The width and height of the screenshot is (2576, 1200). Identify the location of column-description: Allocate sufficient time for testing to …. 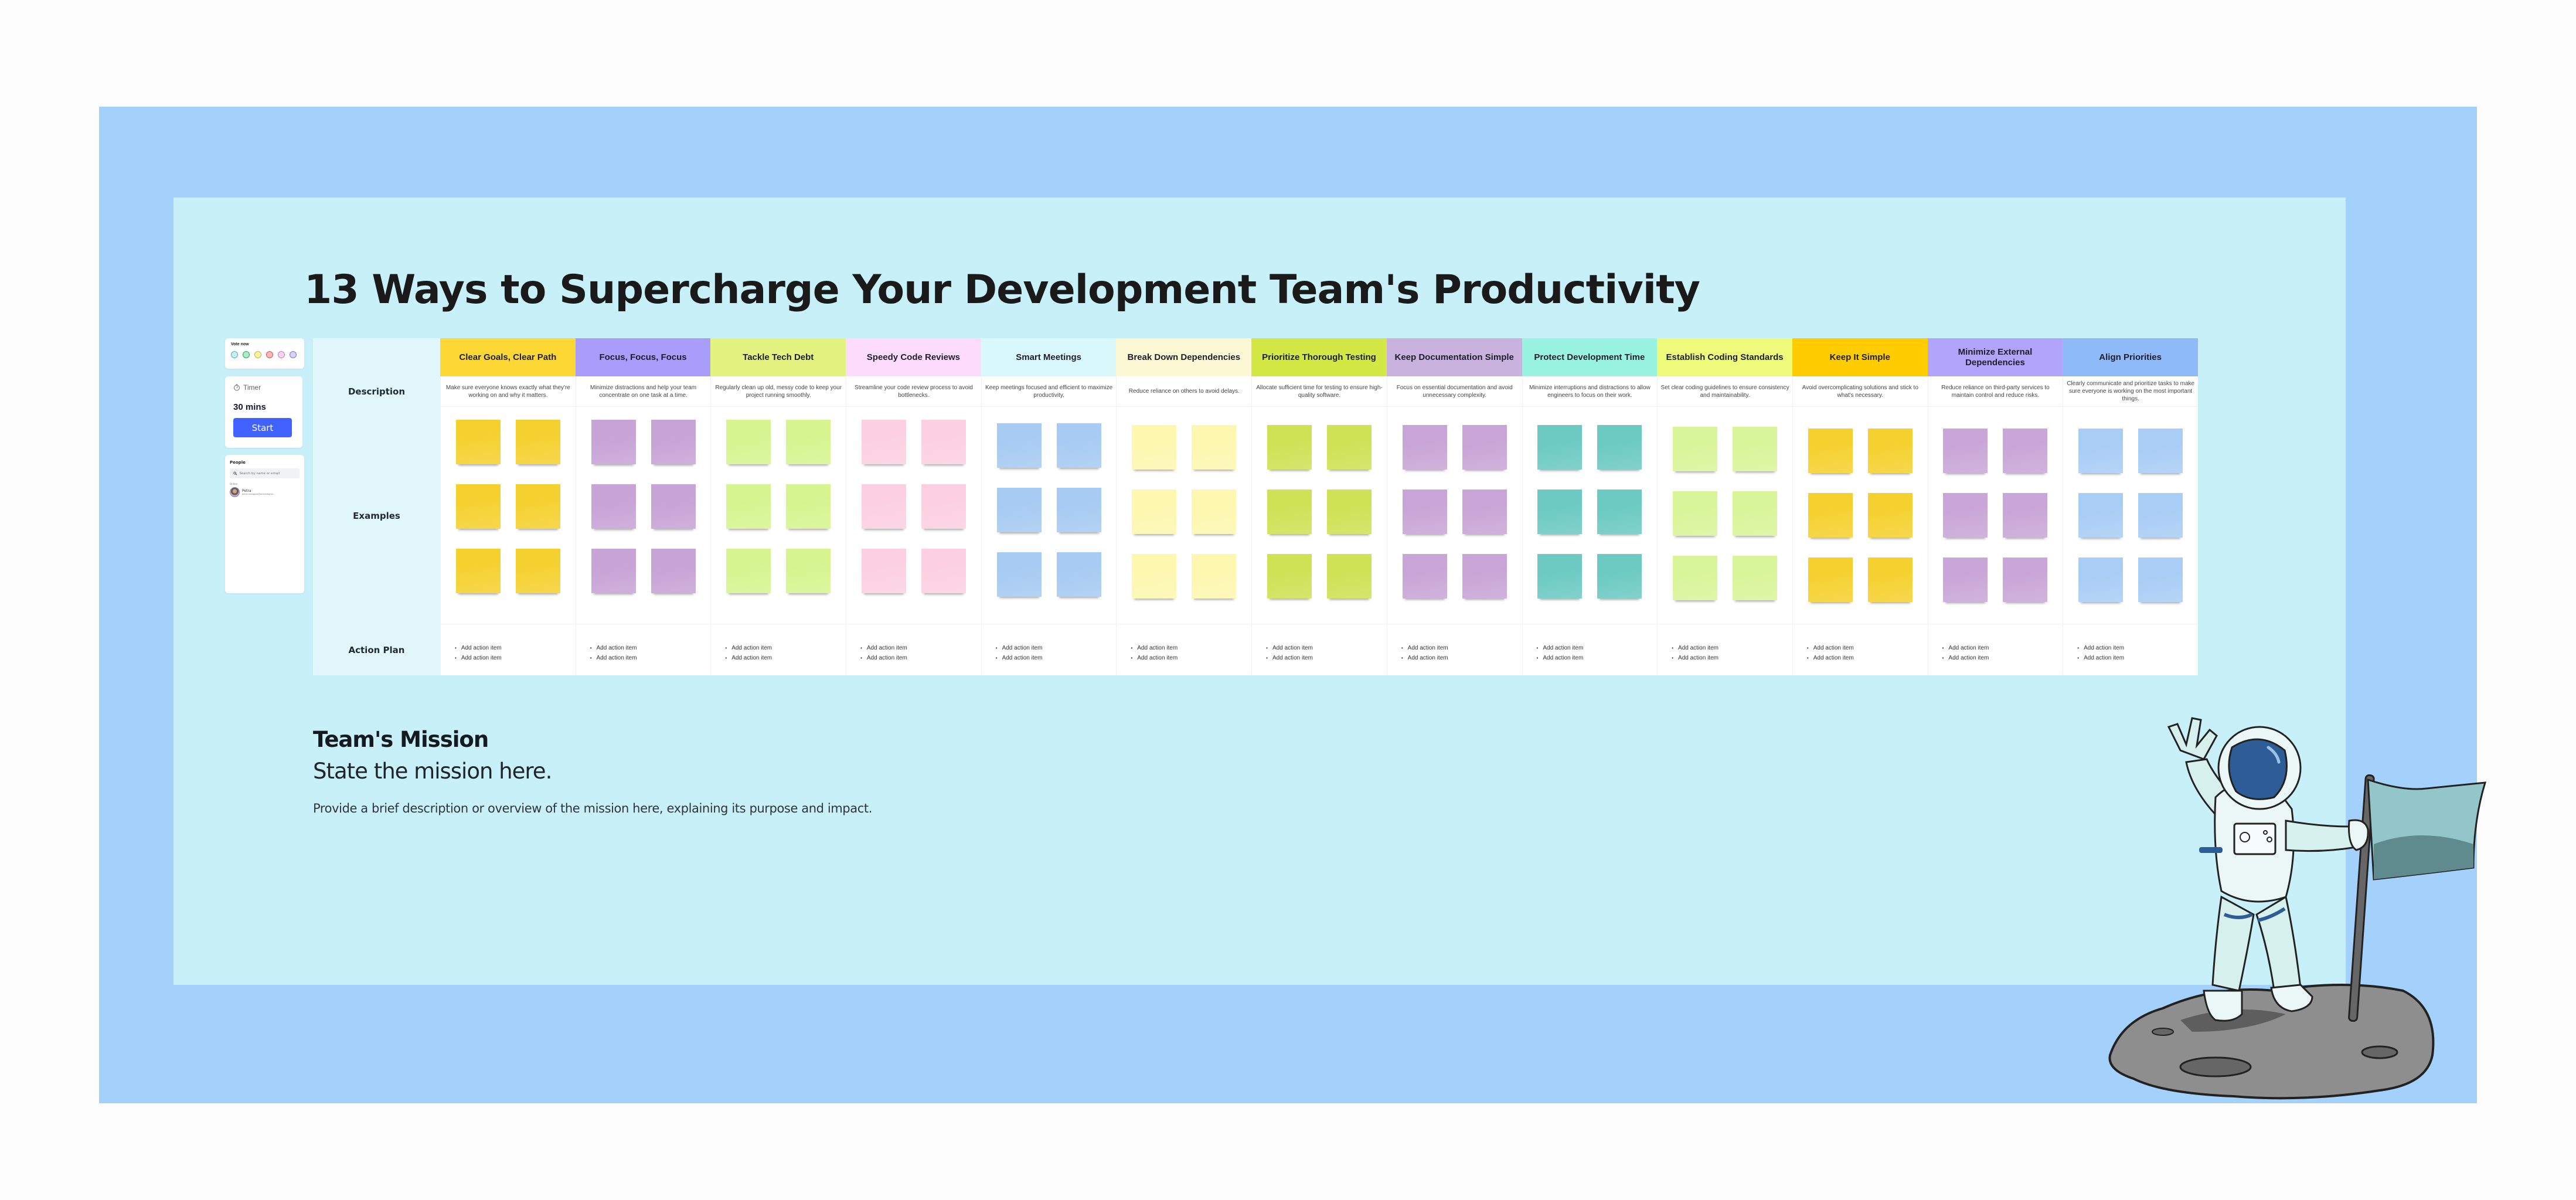
(1319, 391).